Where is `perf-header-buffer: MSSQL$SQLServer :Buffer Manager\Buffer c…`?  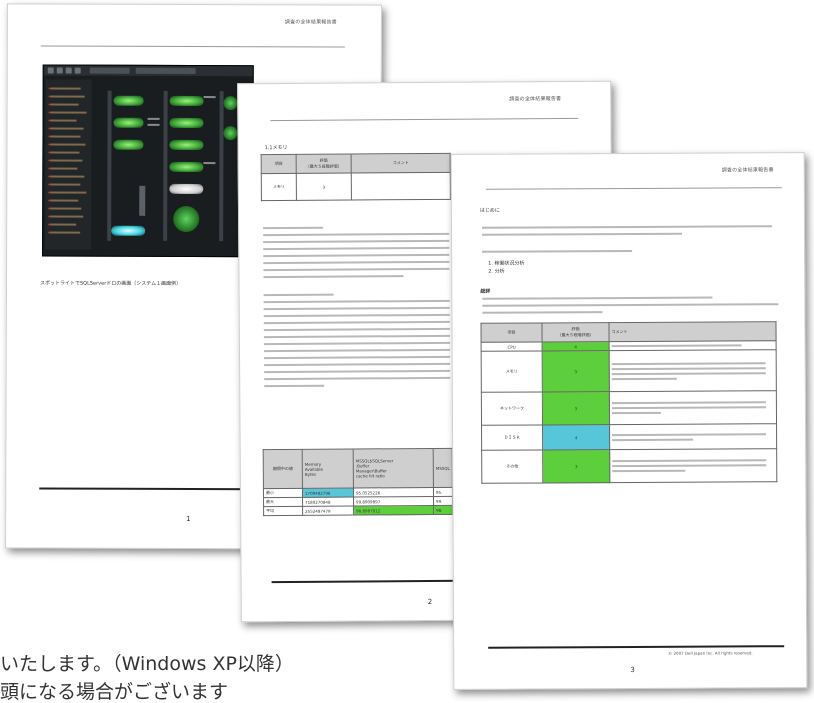
perf-header-buffer: MSSQL$SQLServer :Buffer Manager\Buffer c… is located at coordinates (393, 468).